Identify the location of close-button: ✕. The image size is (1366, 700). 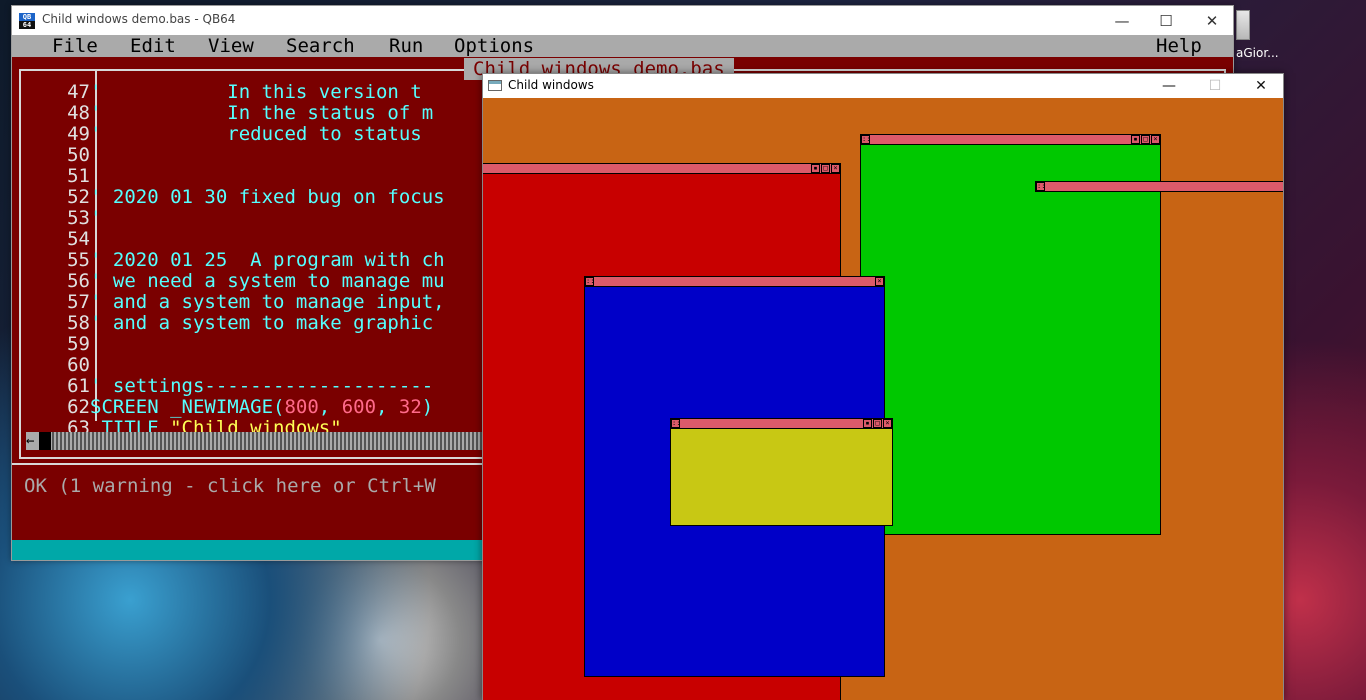
(1212, 20).